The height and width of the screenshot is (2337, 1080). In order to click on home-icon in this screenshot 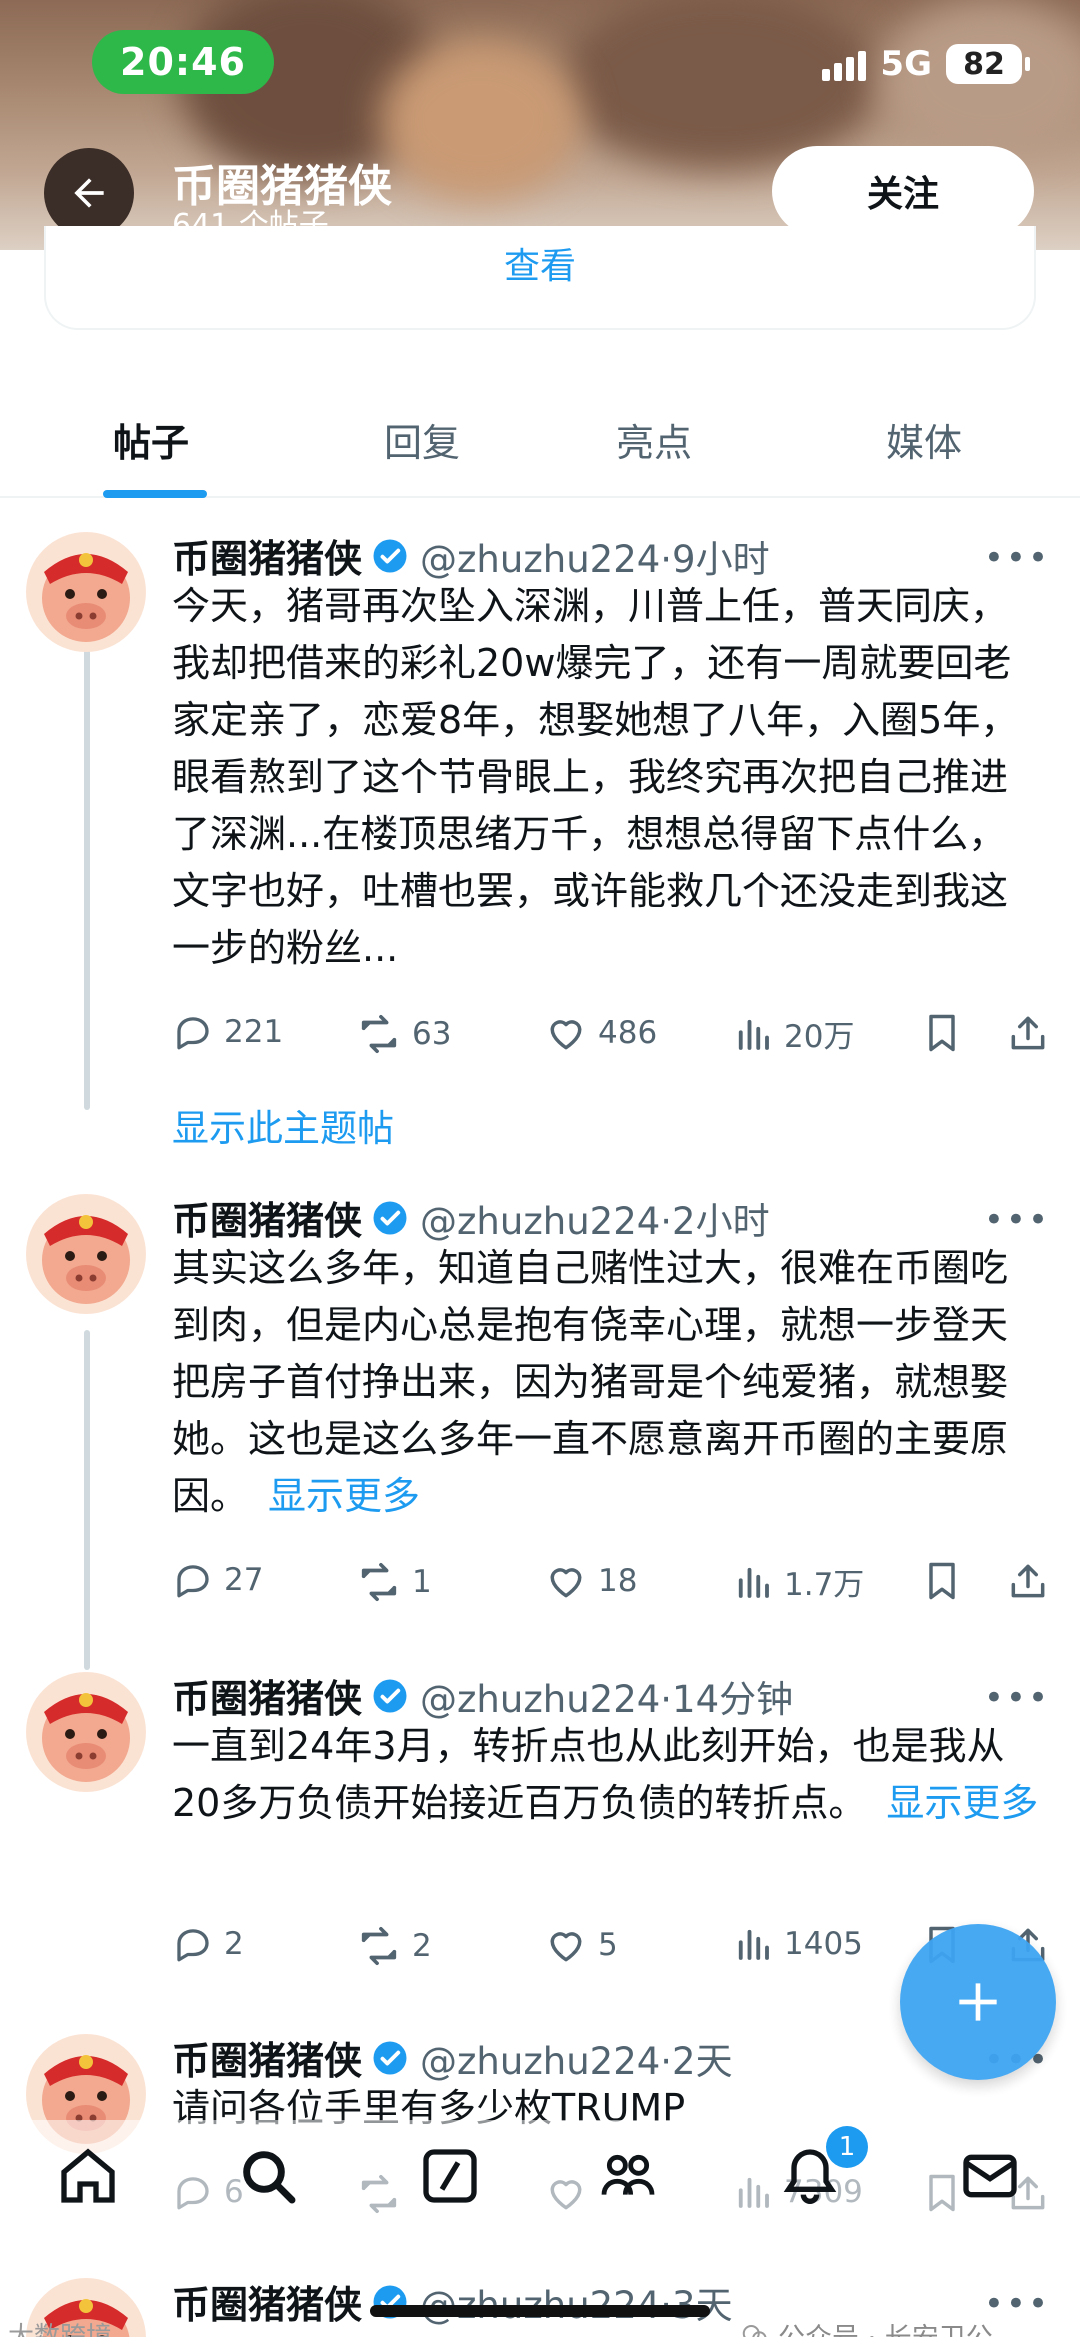, I will do `click(88, 2175)`.